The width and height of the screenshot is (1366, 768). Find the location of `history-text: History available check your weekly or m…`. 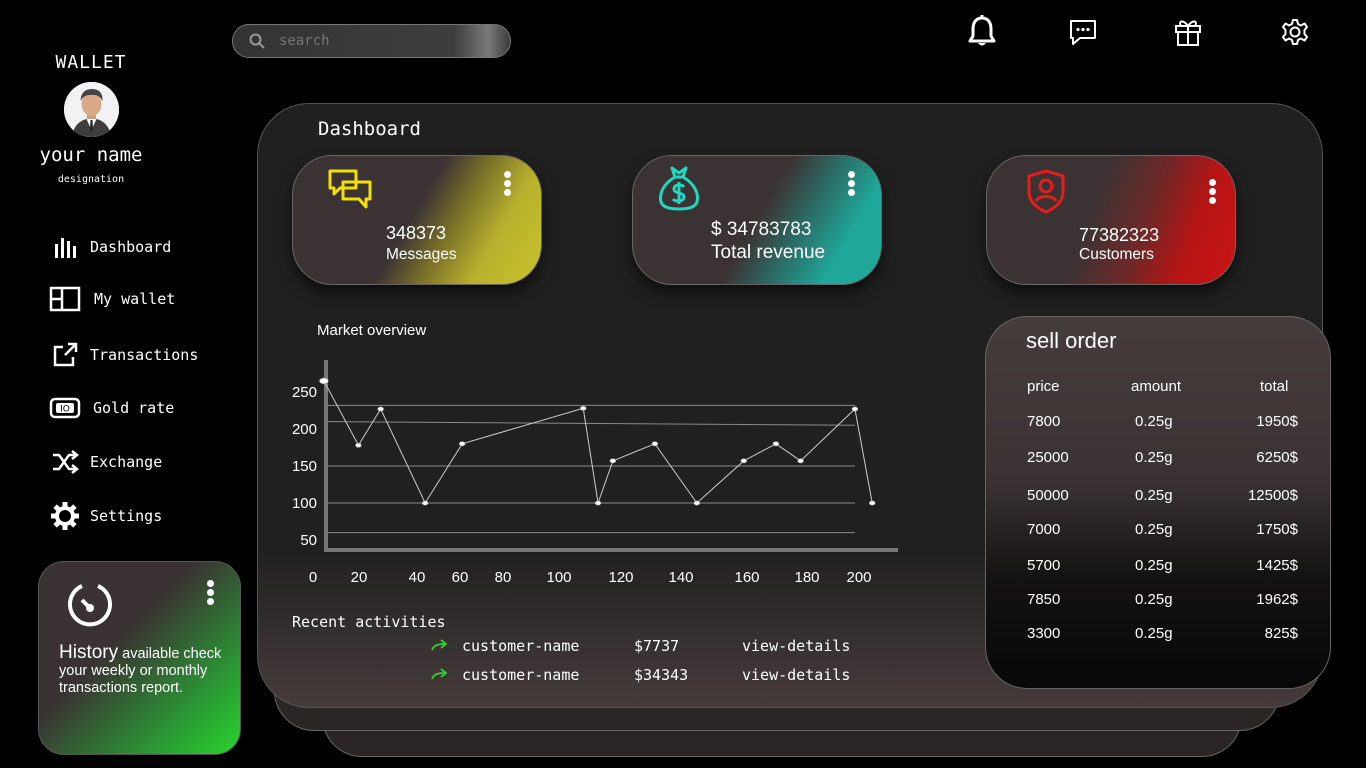

history-text: History available check your weekly or m… is located at coordinates (144, 669).